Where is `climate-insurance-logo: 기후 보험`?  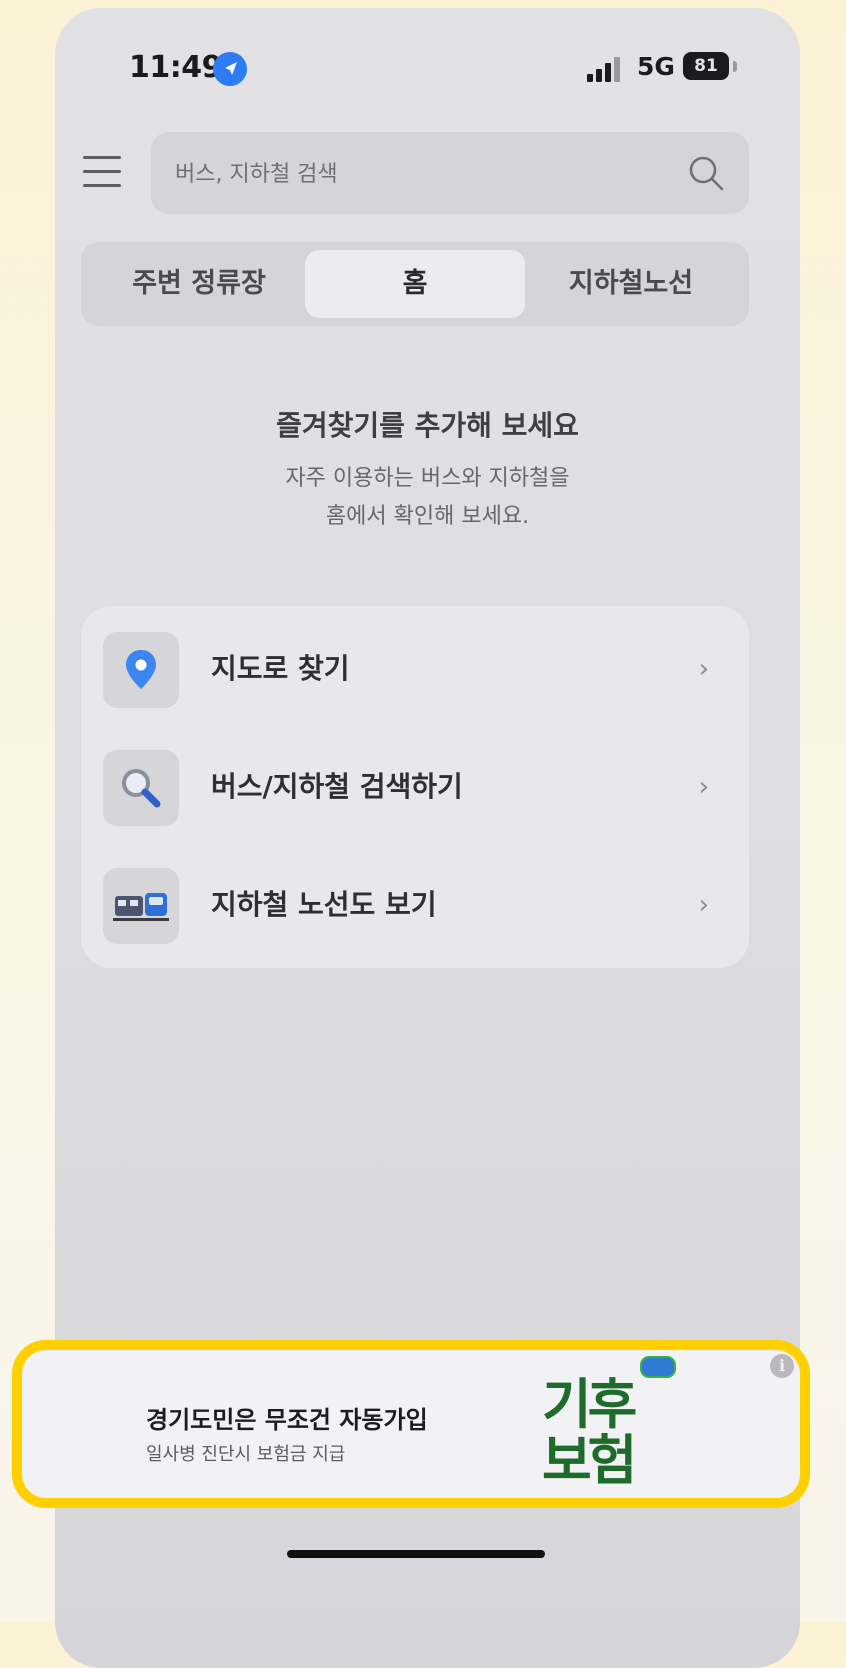
climate-insurance-logo: 기후 보험 is located at coordinates (606, 1425).